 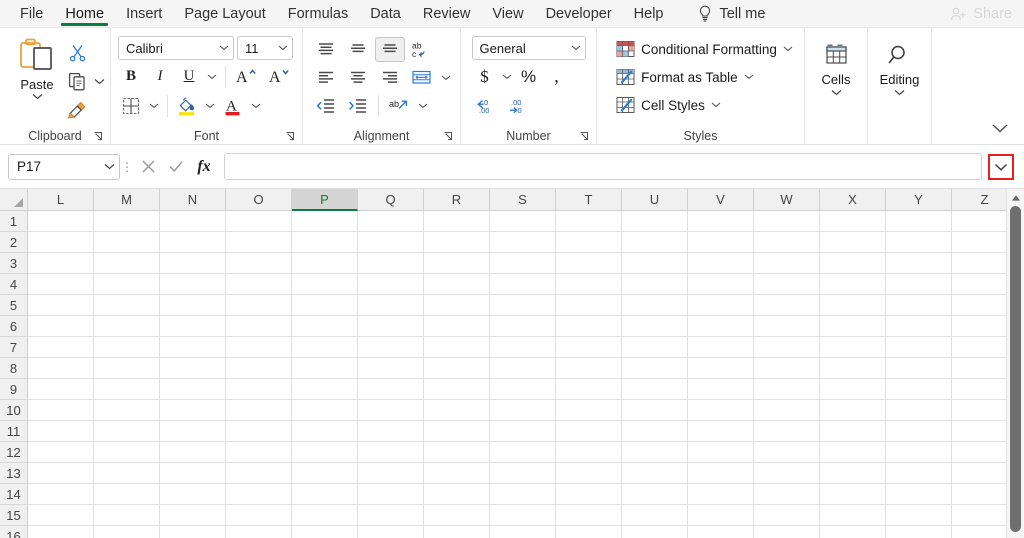 I want to click on cell-S1, so click(x=523, y=221).